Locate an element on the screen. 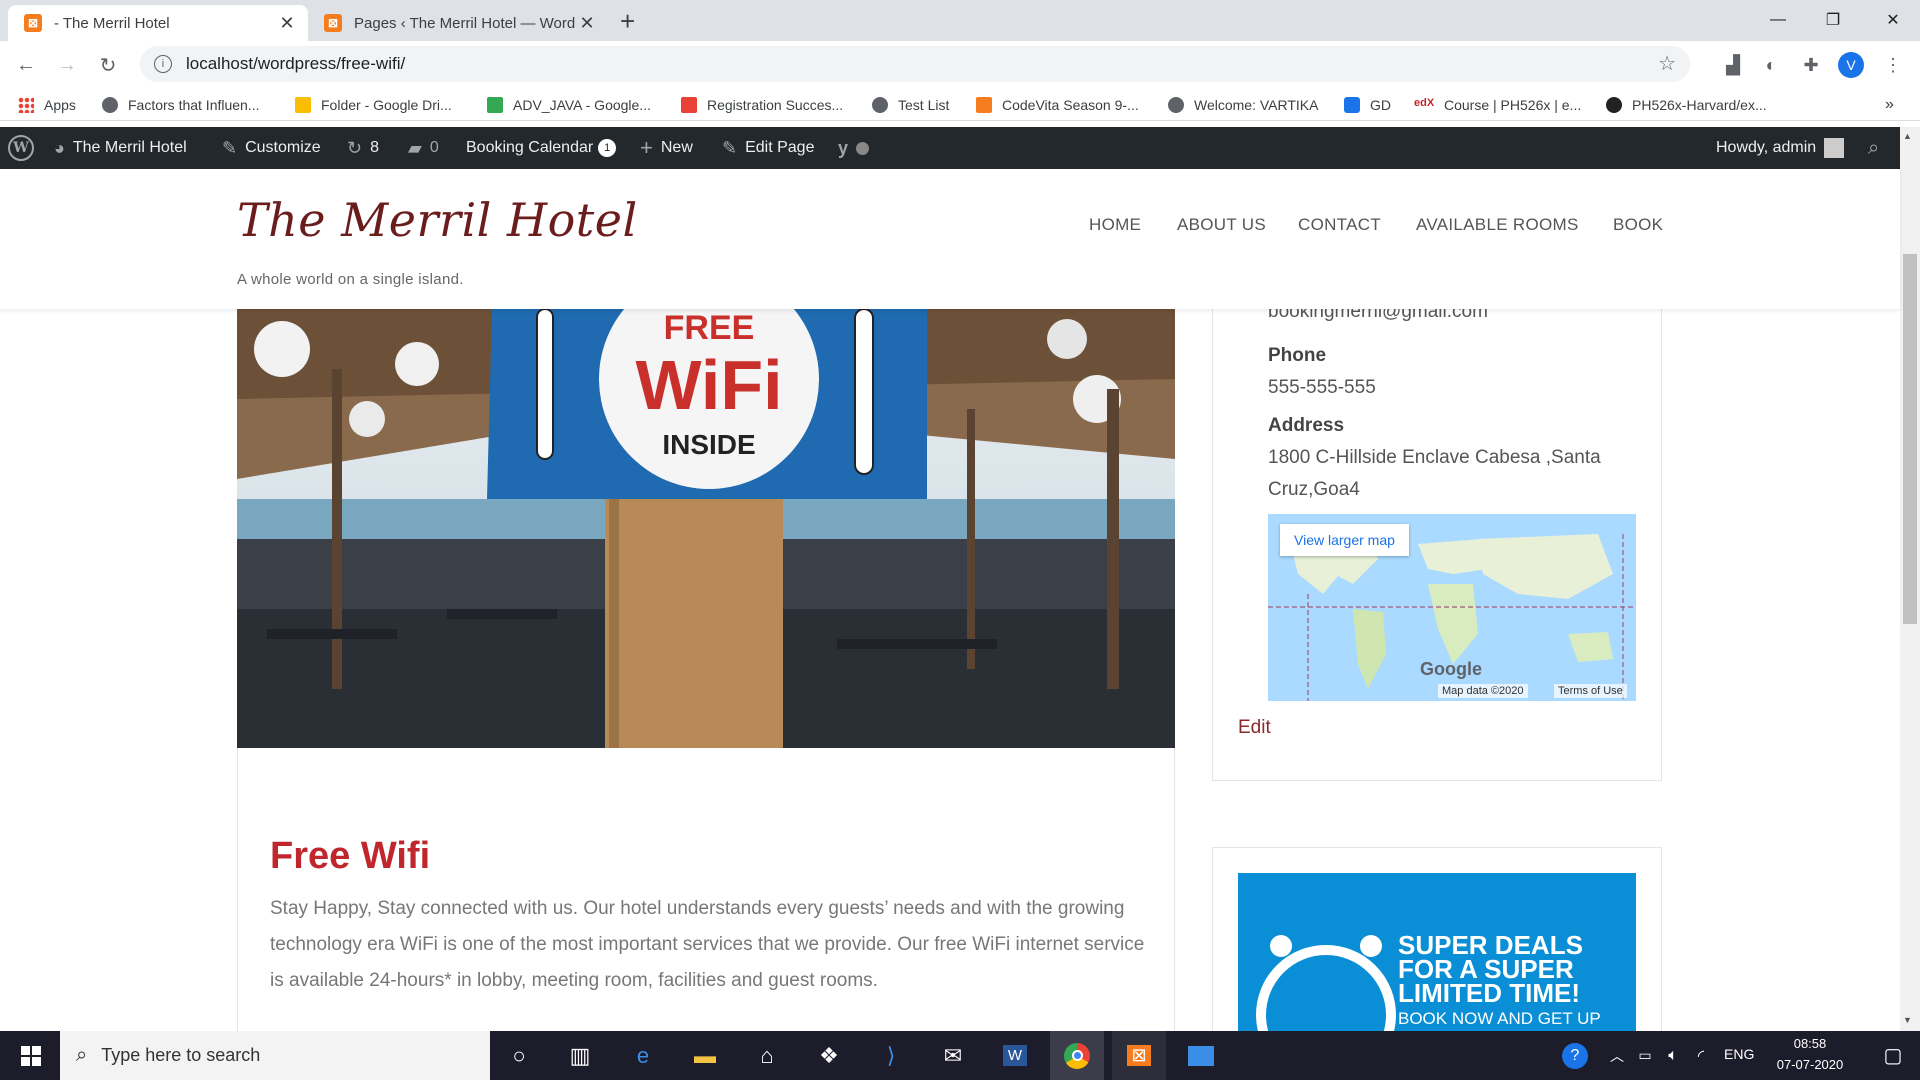  admin-search-icon: ⌕ is located at coordinates (1877, 148).